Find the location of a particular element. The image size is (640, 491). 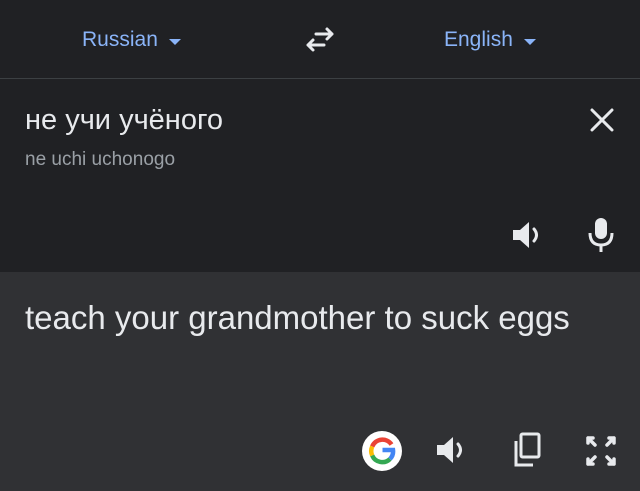

swap-arrows-icon is located at coordinates (320, 39).